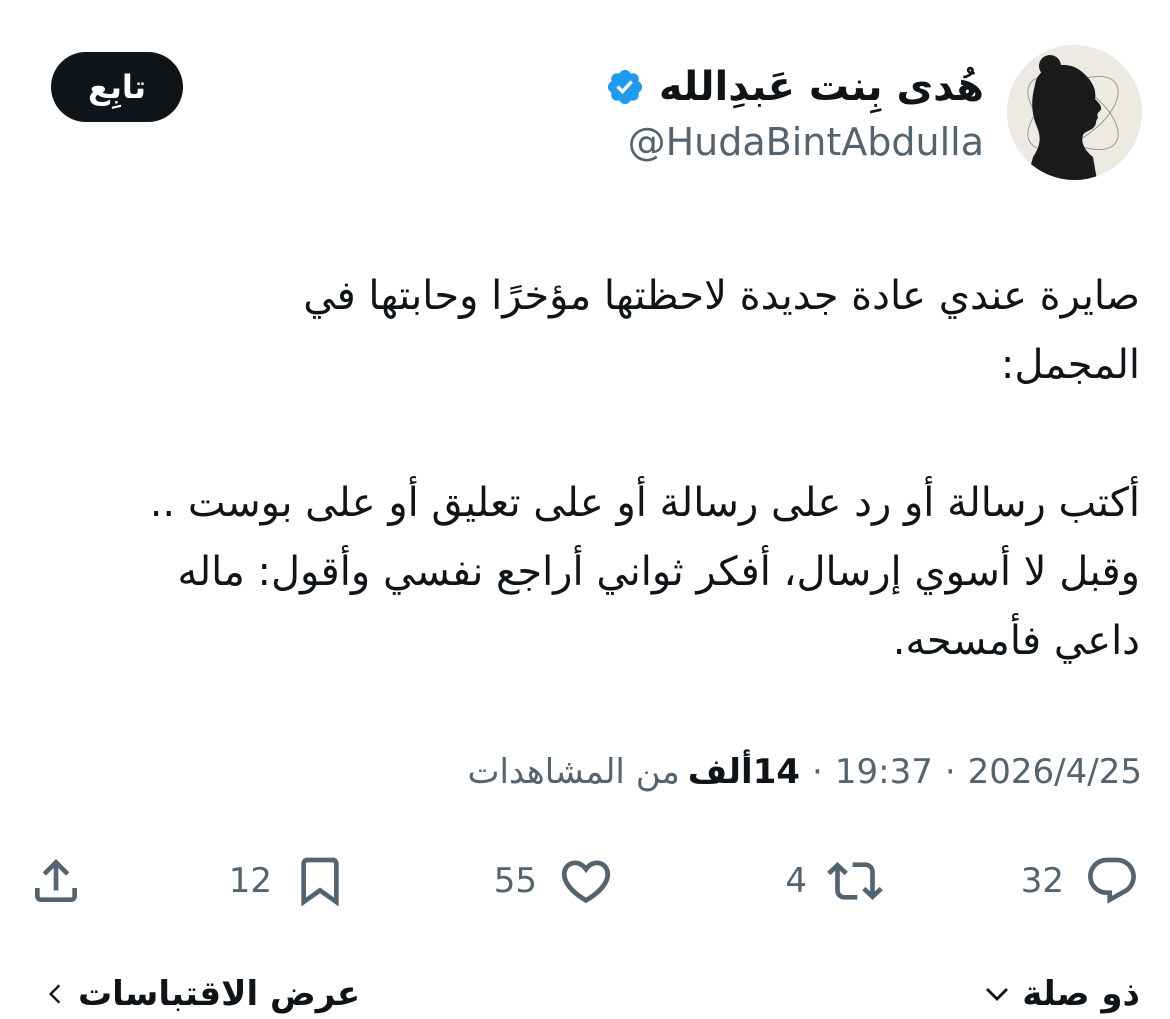 The width and height of the screenshot is (1170, 1019). Describe the element at coordinates (796, 881) in the screenshot. I see `retweet-count: 4` at that location.